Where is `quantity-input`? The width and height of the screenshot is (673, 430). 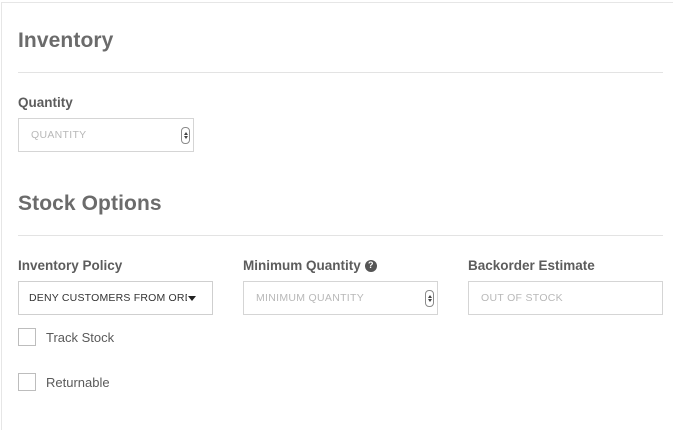
quantity-input is located at coordinates (106, 135).